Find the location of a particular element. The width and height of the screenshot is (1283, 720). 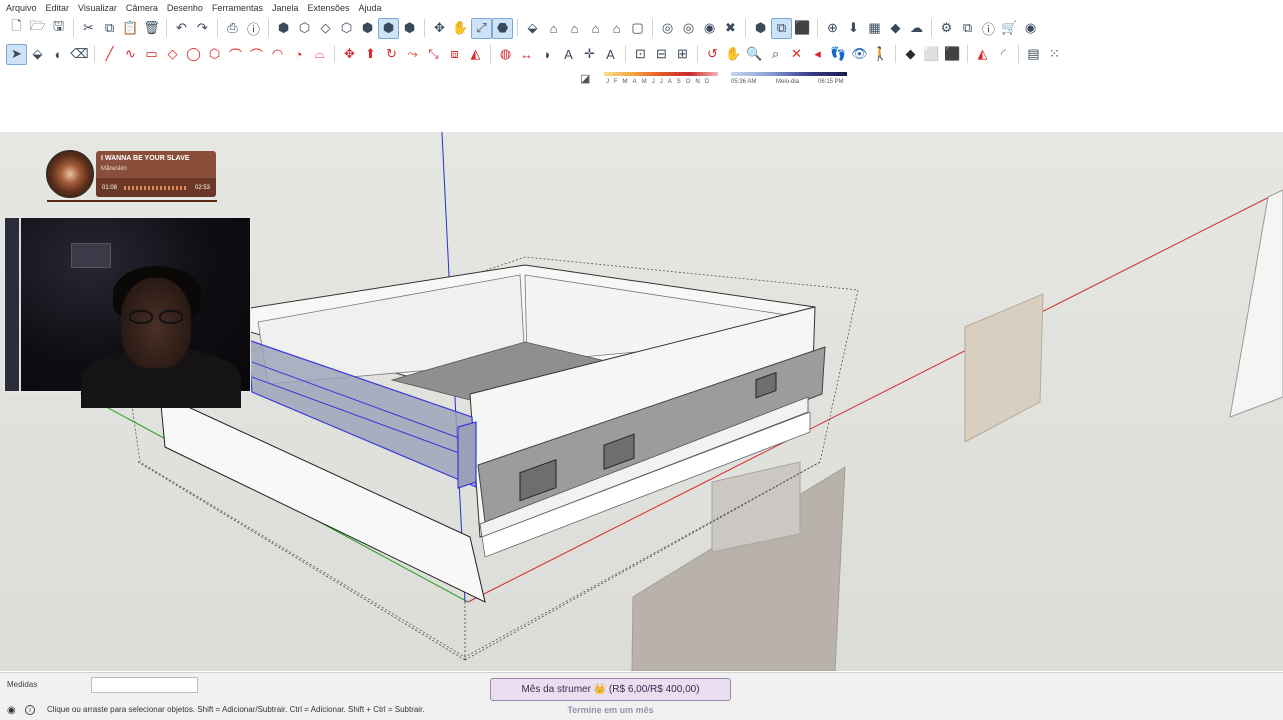

curve-icon: ◜ is located at coordinates (1003, 54).